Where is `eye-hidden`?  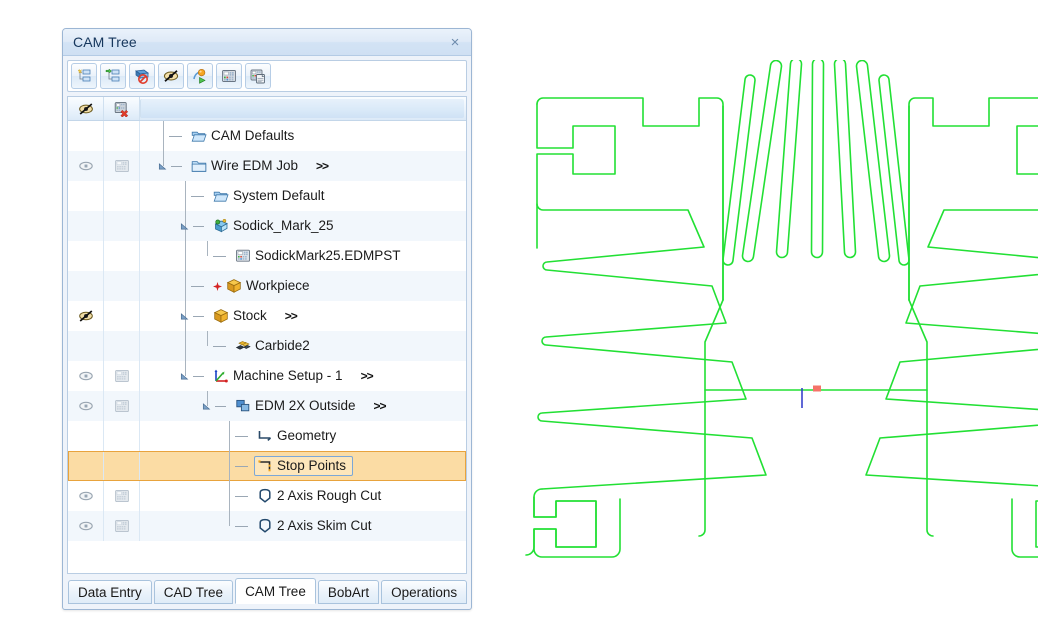 eye-hidden is located at coordinates (85, 316).